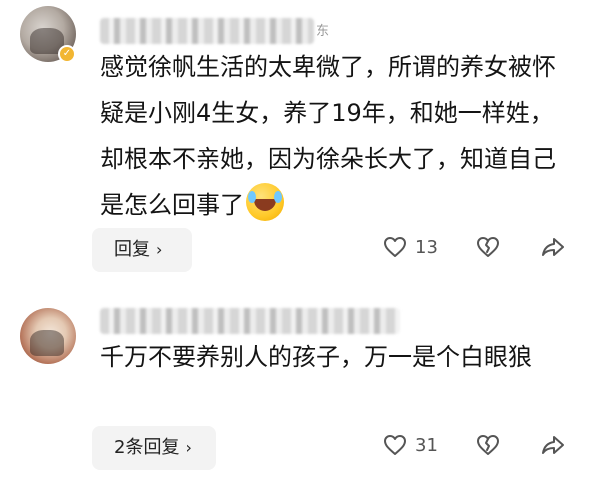 This screenshot has height=482, width=600. Describe the element at coordinates (147, 447) in the screenshot. I see `reply-label: 2条回复` at that location.